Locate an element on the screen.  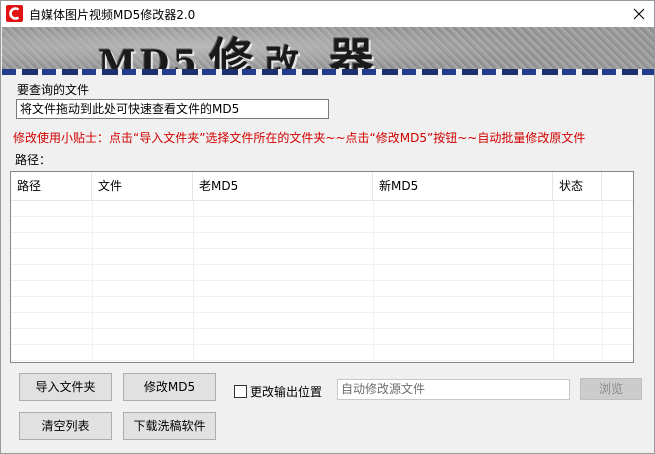
change-output-label: 更改输出位置 is located at coordinates (286, 392).